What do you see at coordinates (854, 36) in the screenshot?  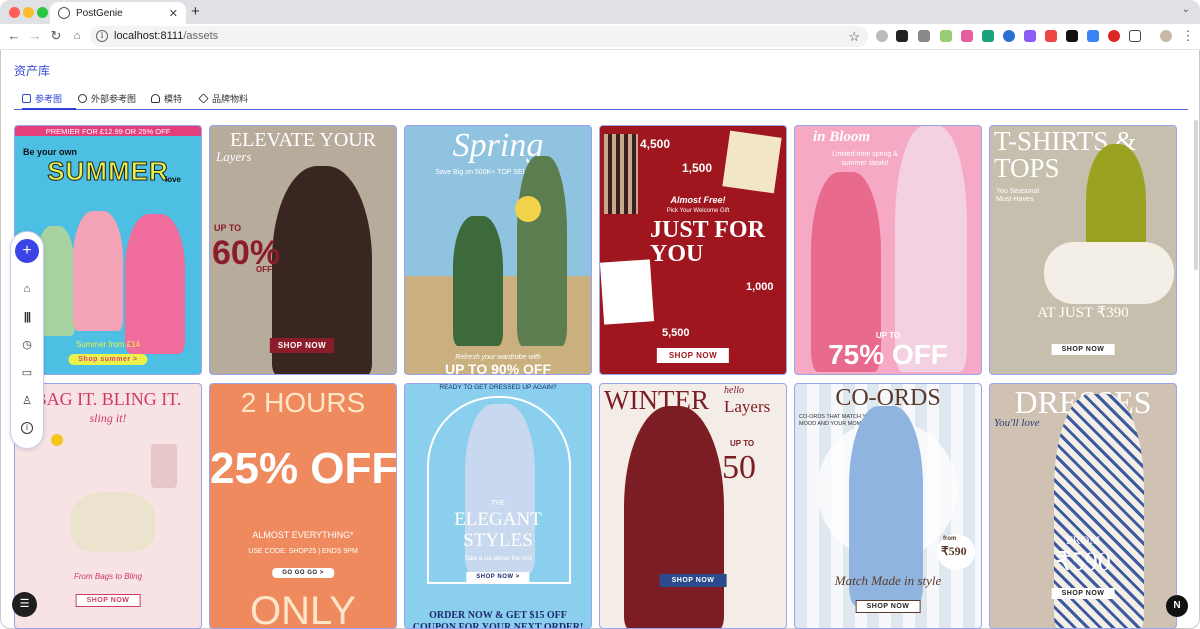 I see `bookmark-star-icon: ☆` at bounding box center [854, 36].